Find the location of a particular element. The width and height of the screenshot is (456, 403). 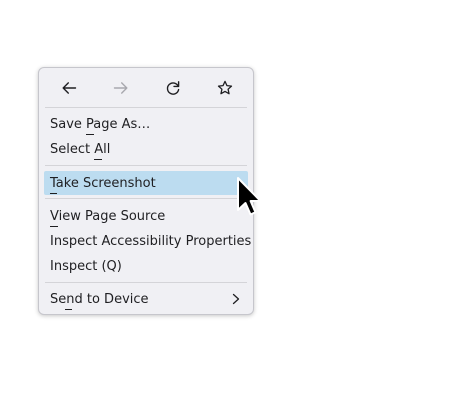

back-button is located at coordinates (69, 88).